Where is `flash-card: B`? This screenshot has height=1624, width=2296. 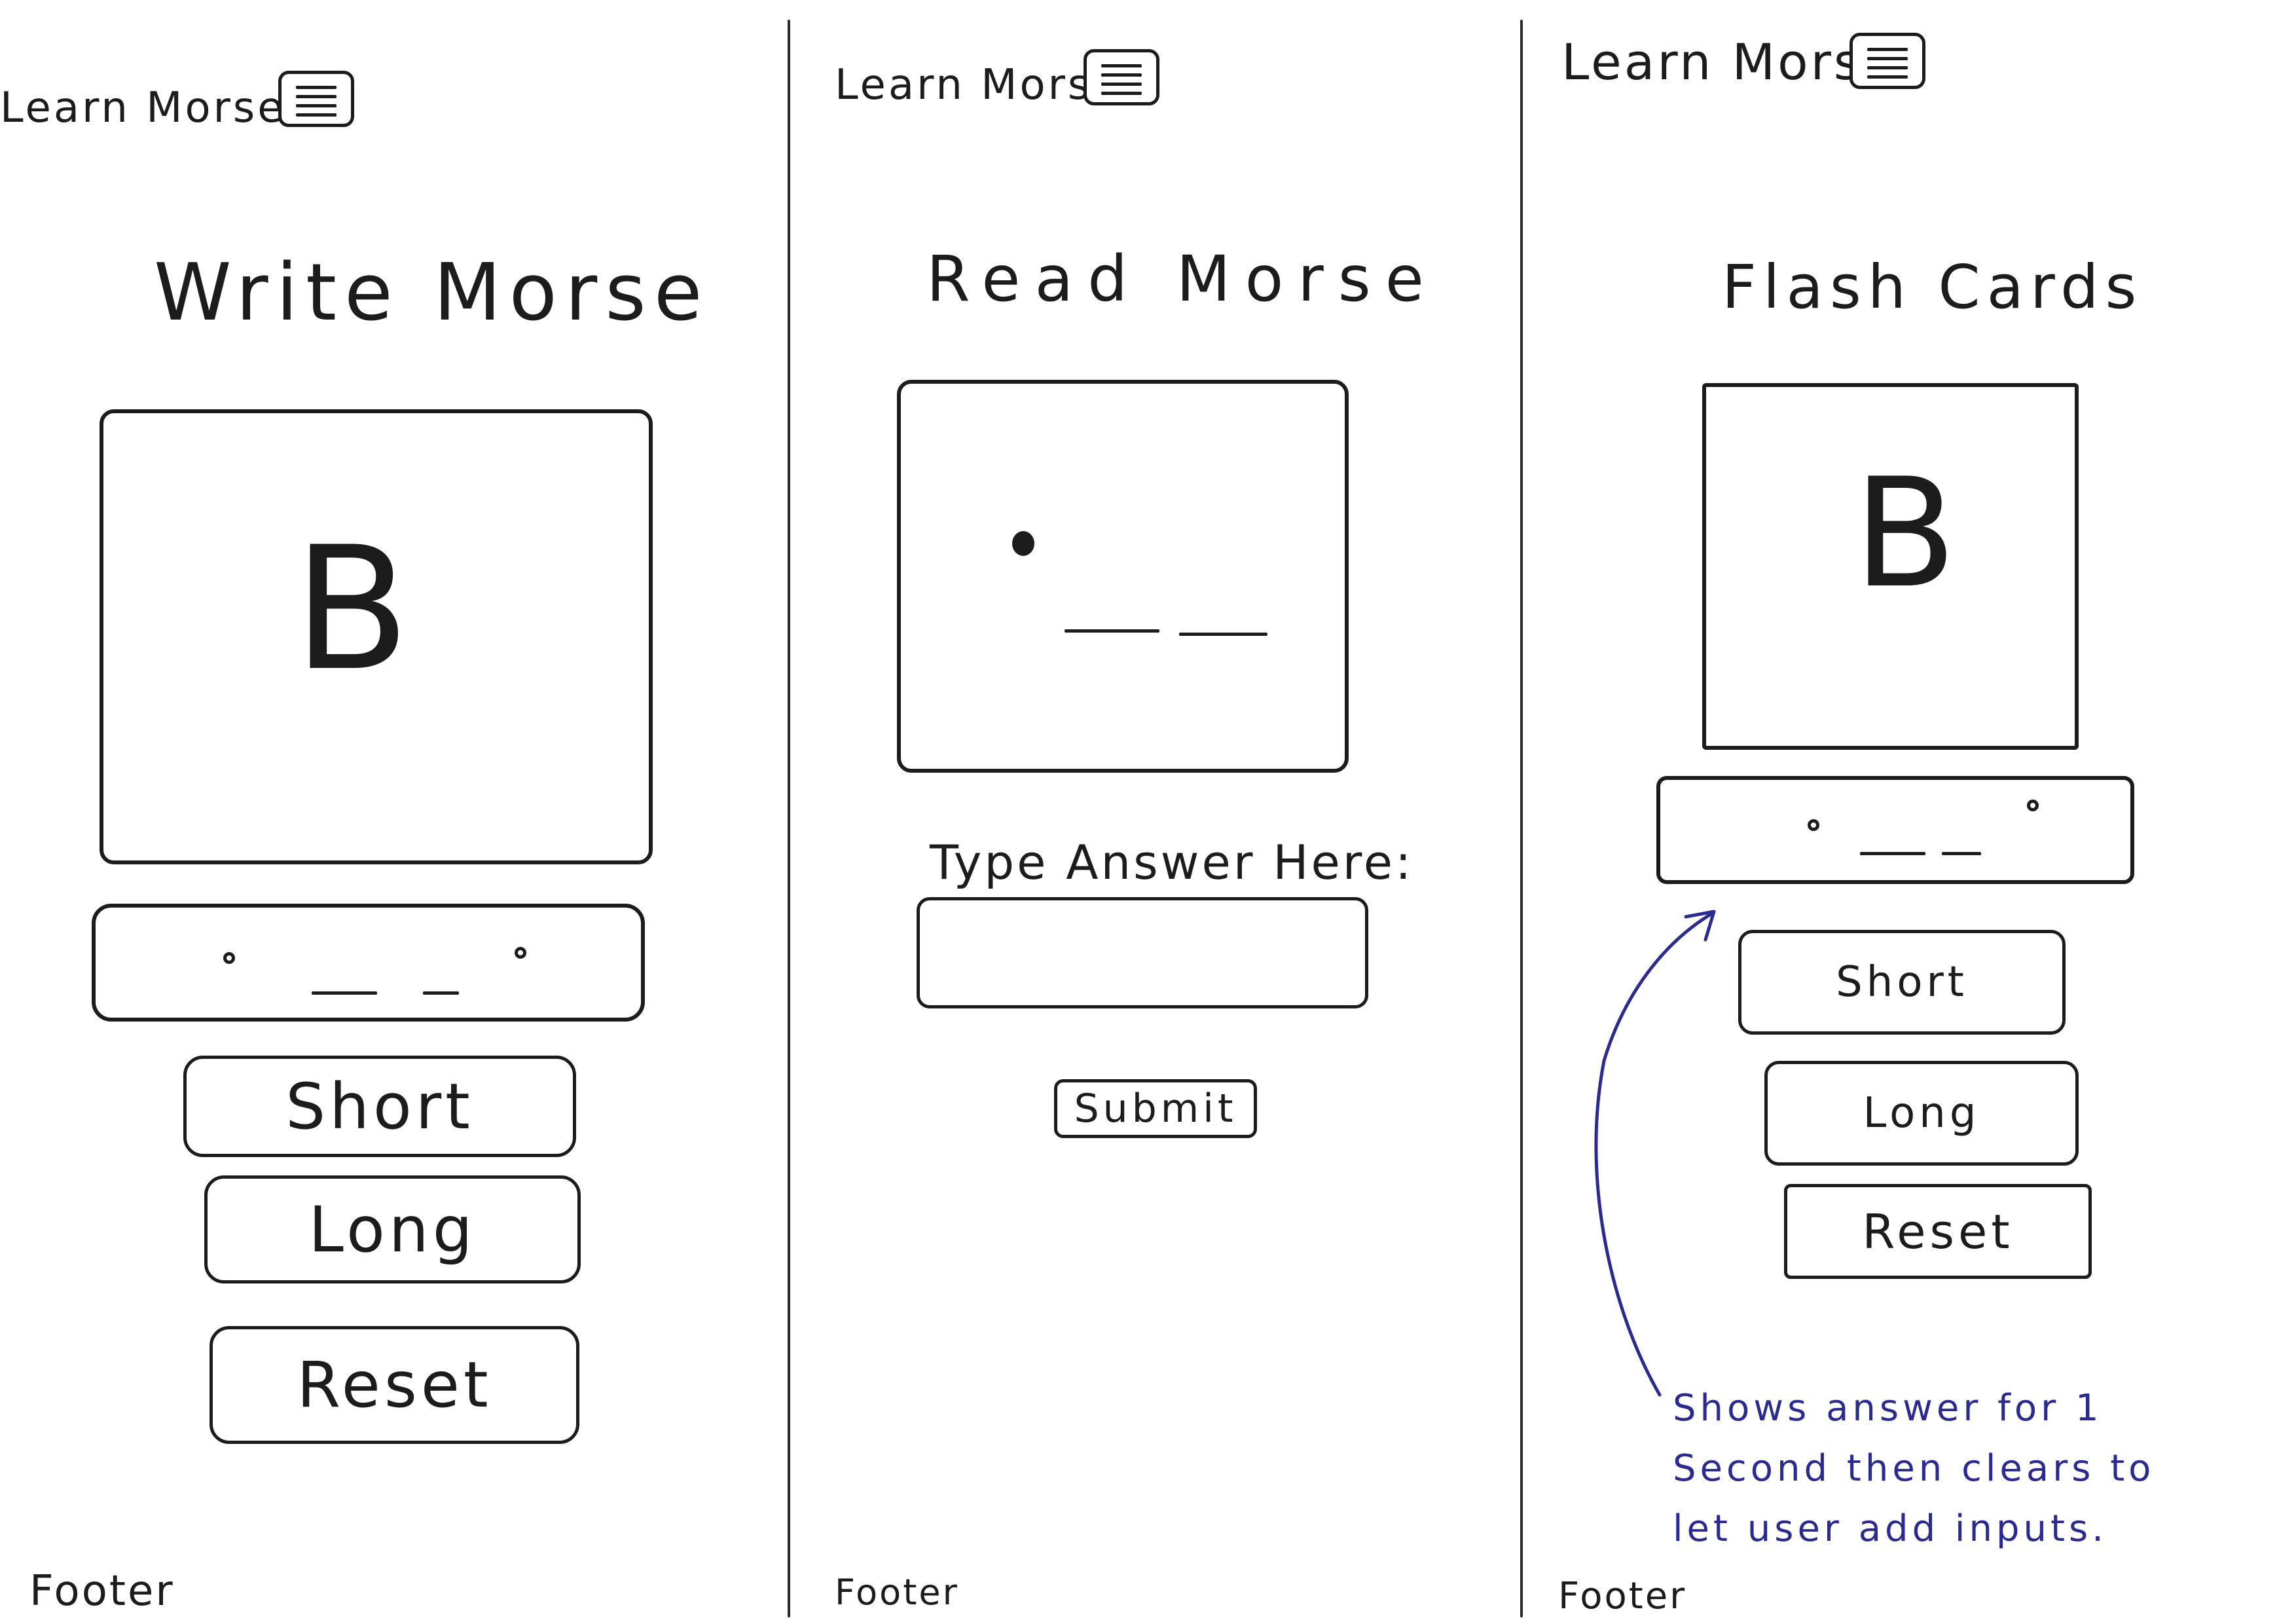
flash-card: B is located at coordinates (1890, 566).